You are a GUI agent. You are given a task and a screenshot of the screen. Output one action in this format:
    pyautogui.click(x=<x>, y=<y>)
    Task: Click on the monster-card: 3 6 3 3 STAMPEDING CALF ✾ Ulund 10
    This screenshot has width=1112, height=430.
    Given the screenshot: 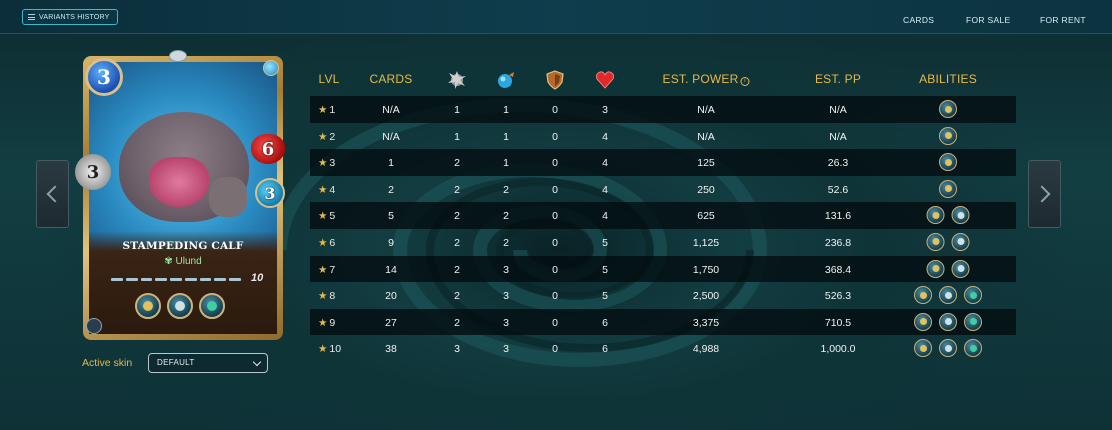 What is the action you would take?
    pyautogui.click(x=180, y=195)
    